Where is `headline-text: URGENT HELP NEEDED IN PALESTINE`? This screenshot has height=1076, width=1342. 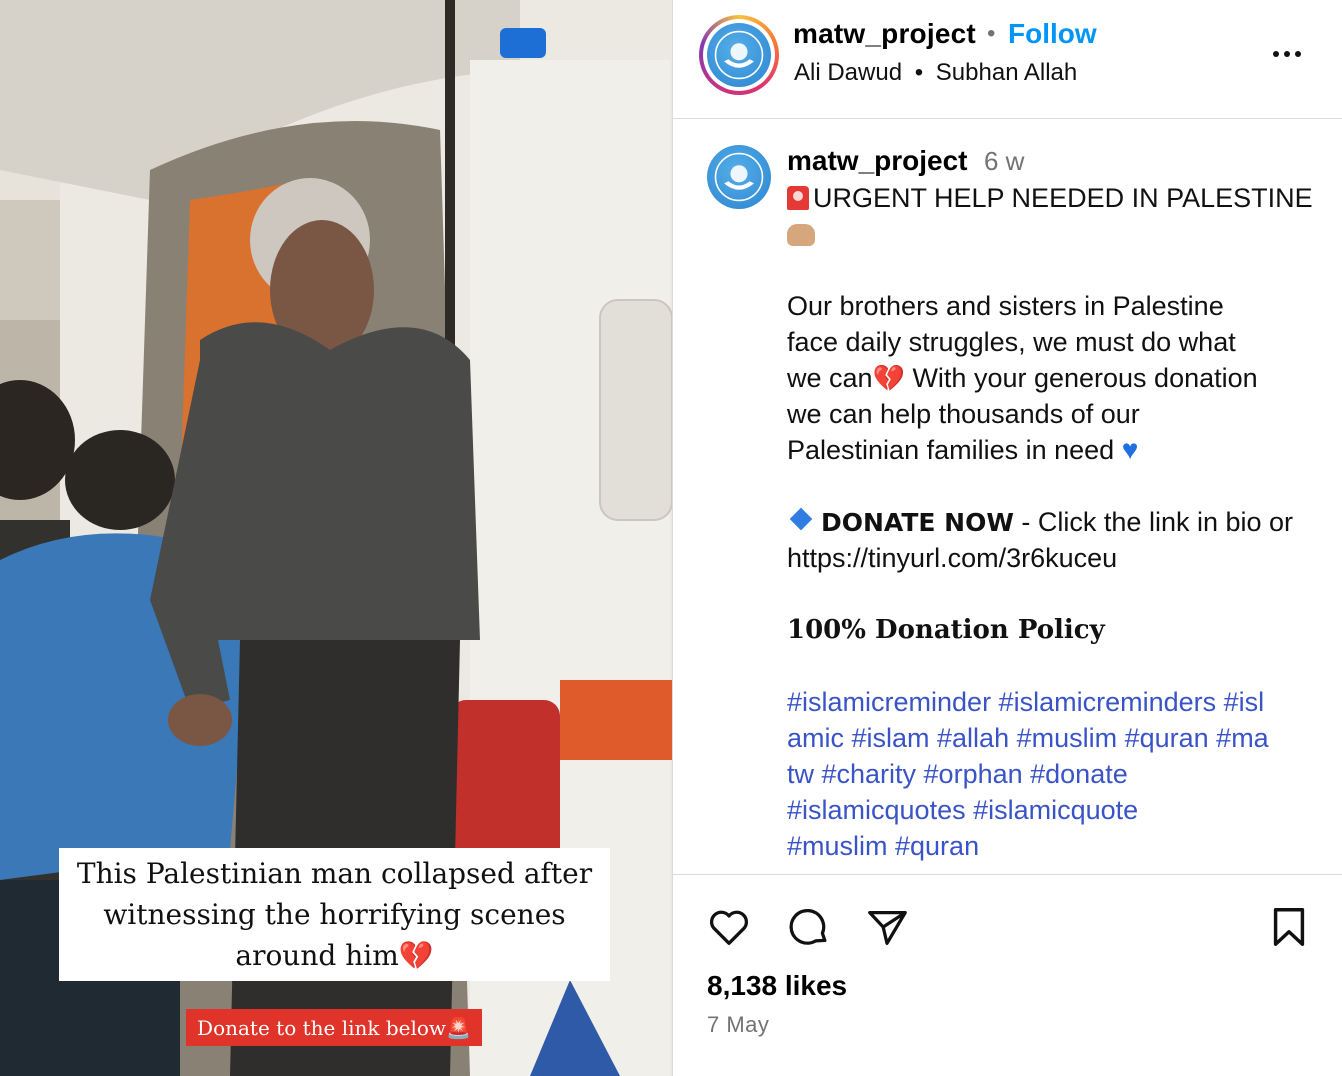 headline-text: URGENT HELP NEEDED IN PALESTINE is located at coordinates (1063, 198).